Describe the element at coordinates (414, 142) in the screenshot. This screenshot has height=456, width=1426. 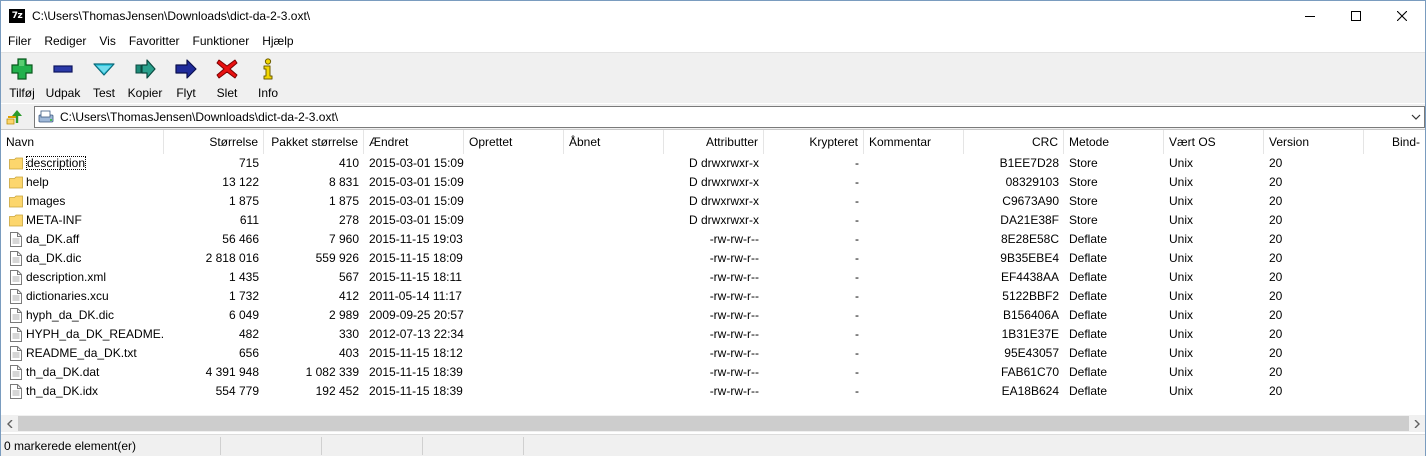
I see `column-header-modified: Ændret` at that location.